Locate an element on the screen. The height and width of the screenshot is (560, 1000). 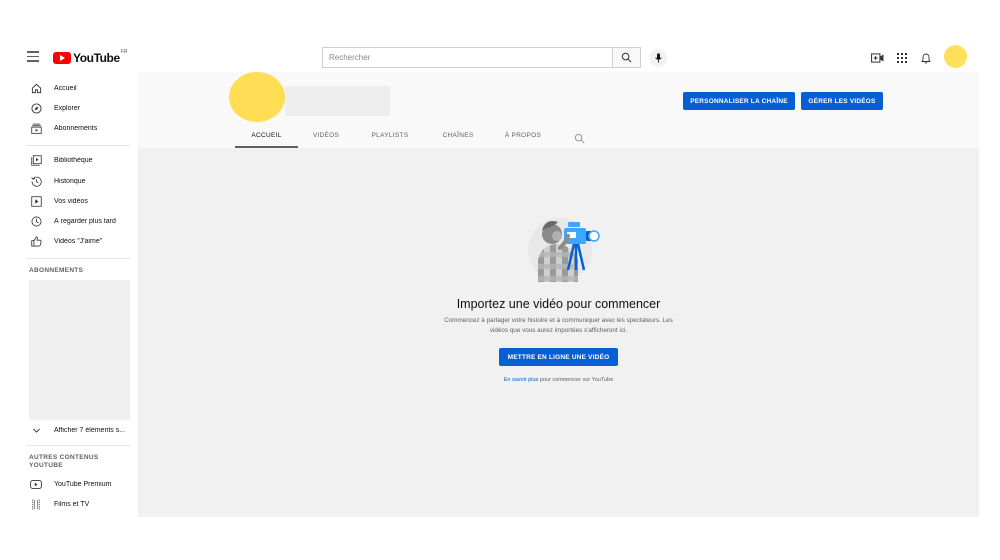
tab-accueil: ACCUEIL is located at coordinates (266, 137).